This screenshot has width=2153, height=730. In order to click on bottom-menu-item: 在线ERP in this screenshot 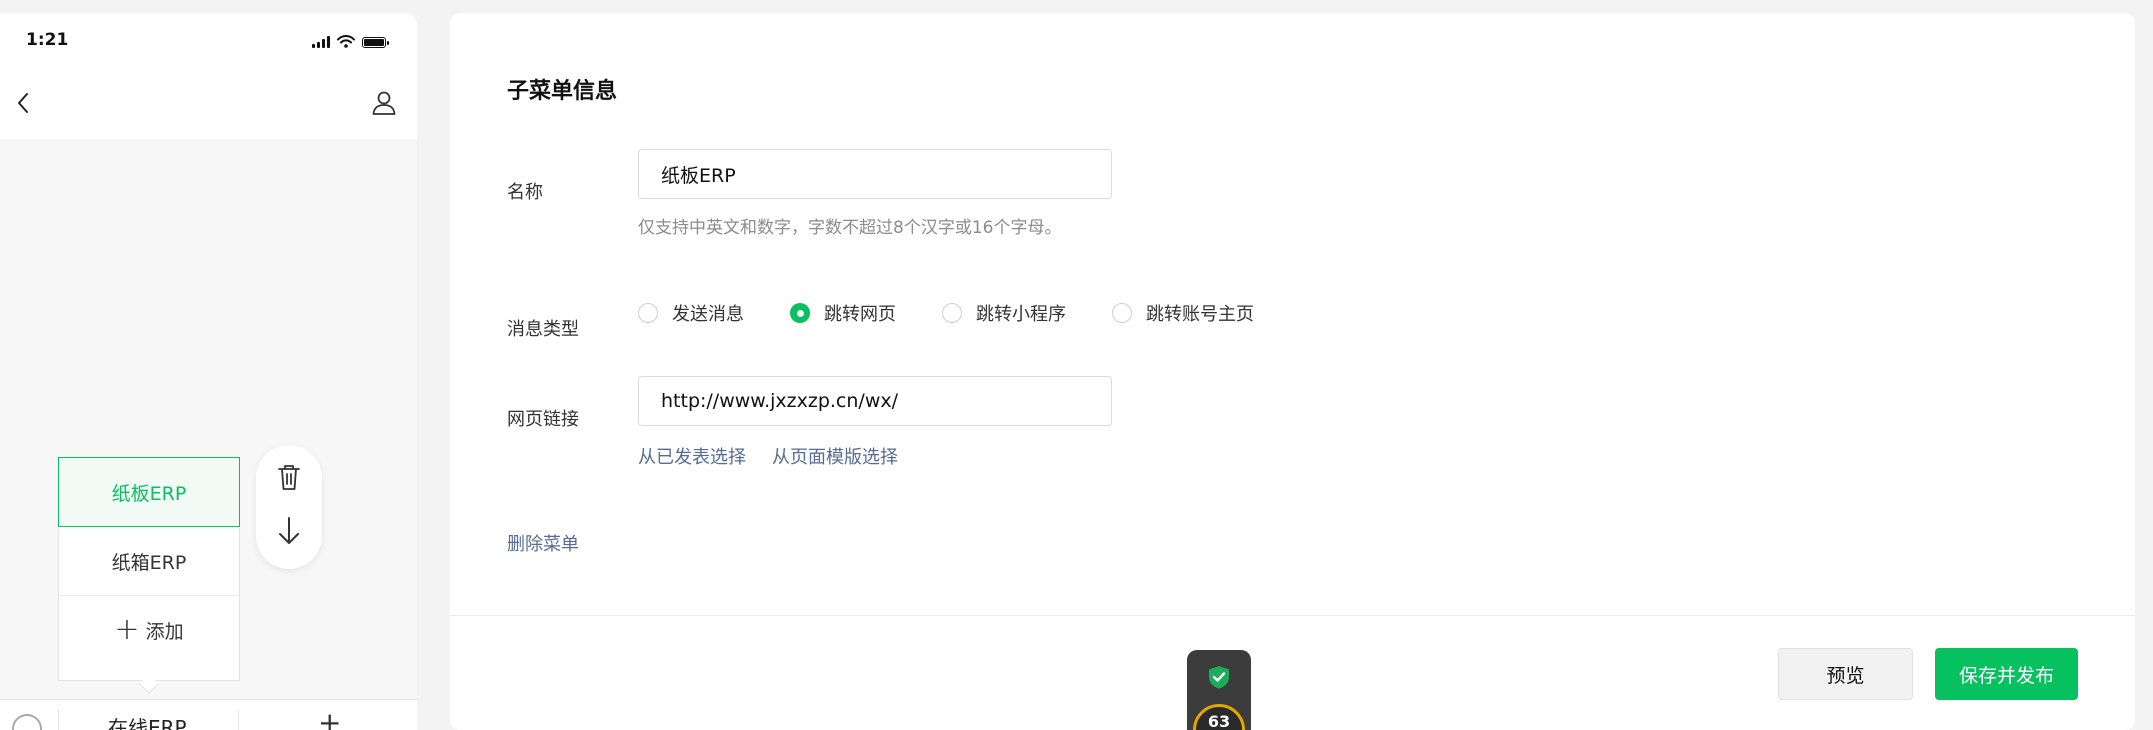, I will do `click(147, 721)`.